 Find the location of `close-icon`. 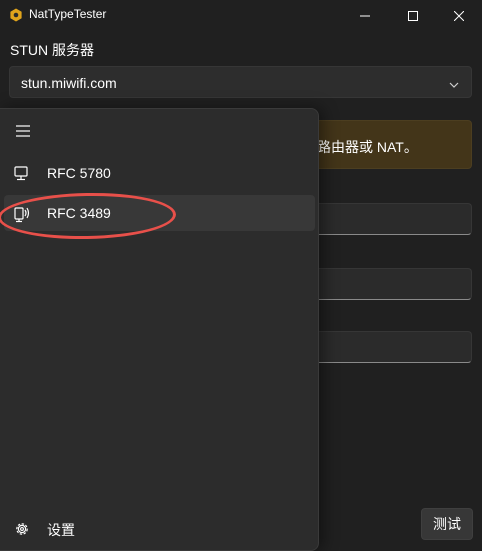

close-icon is located at coordinates (459, 16).